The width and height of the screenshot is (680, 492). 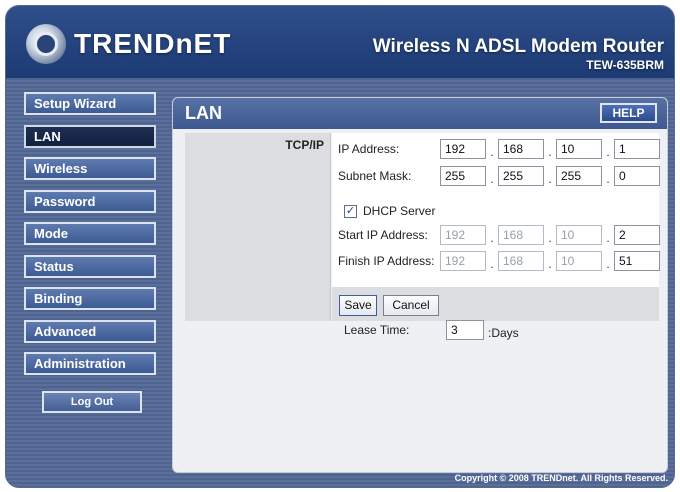 What do you see at coordinates (369, 149) in the screenshot?
I see `ip-address-label: IP Address:` at bounding box center [369, 149].